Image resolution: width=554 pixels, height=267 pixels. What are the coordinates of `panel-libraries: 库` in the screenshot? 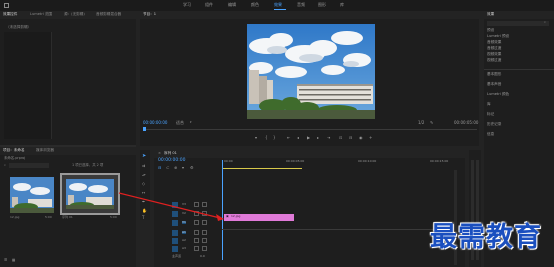 It's located at (489, 104).